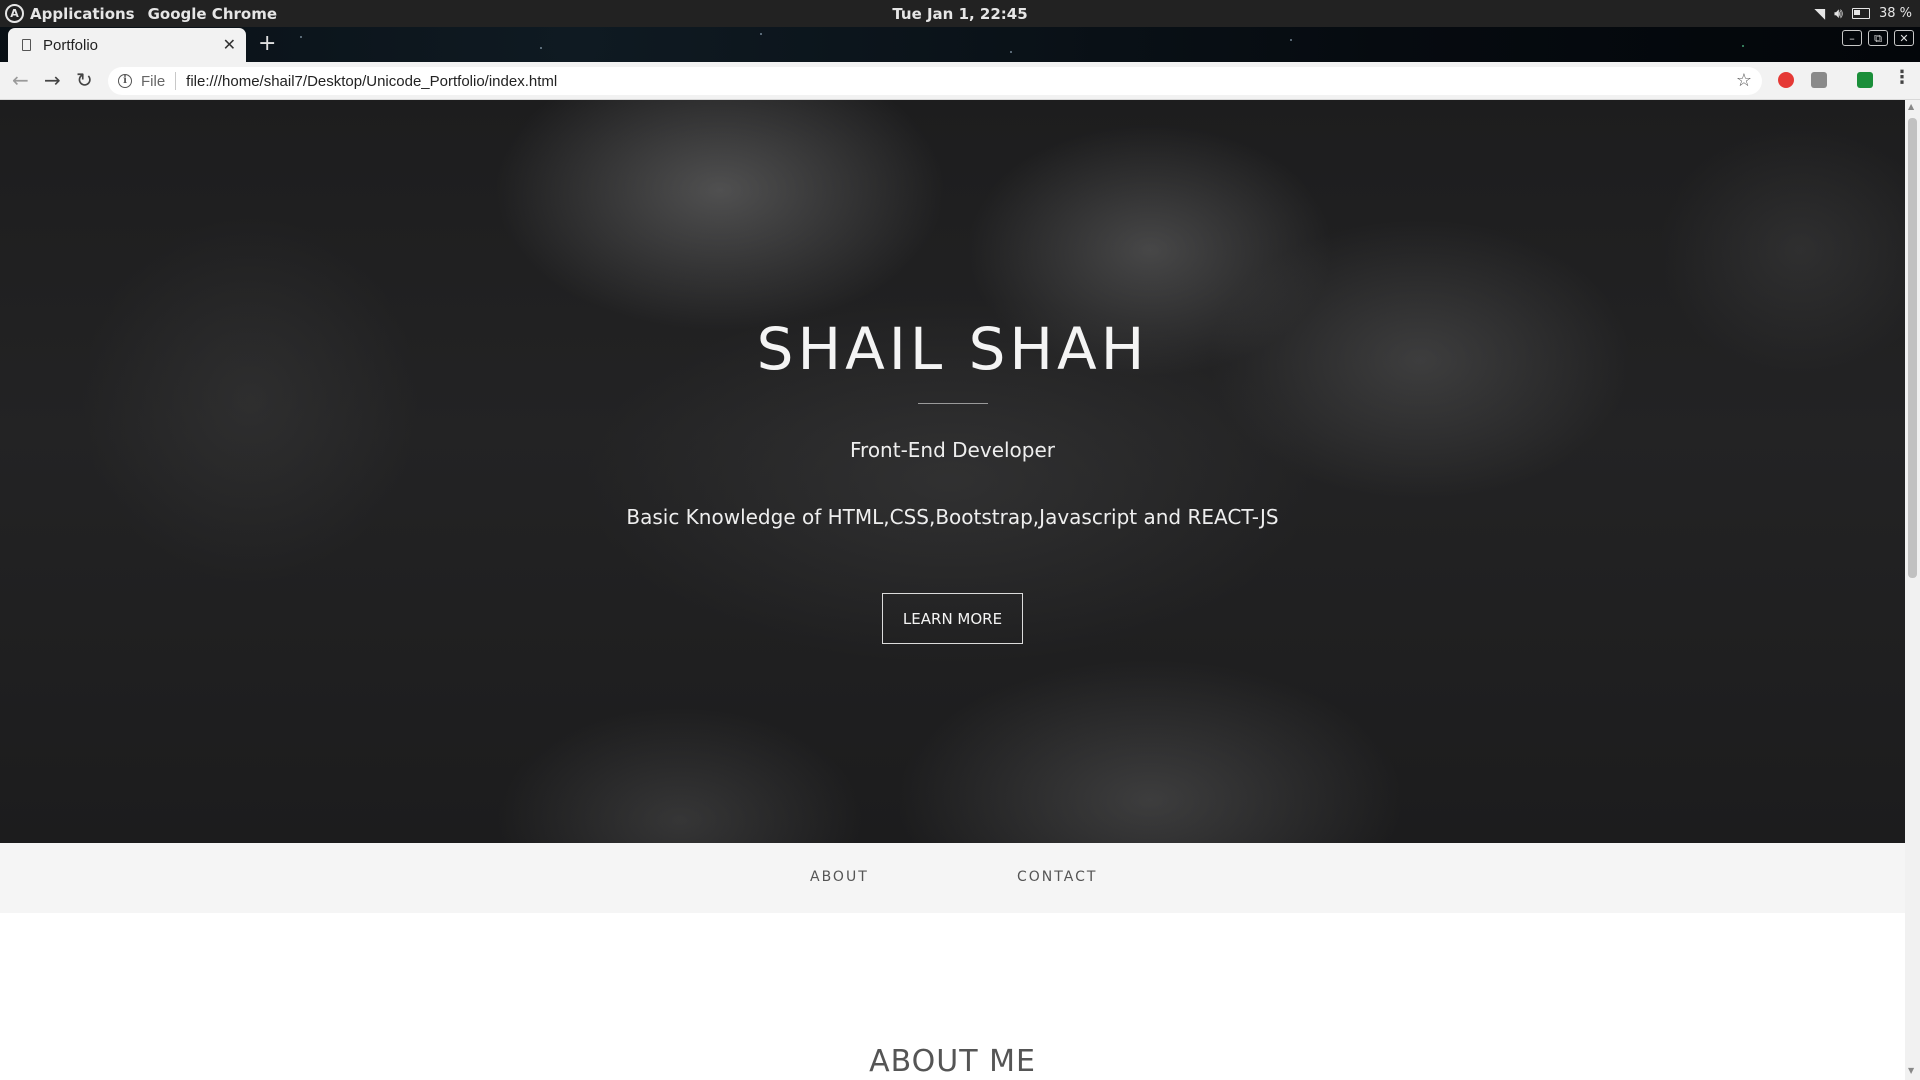 The width and height of the screenshot is (1920, 1080). Describe the element at coordinates (145, 13) in the screenshot. I see `os-panel-left: A Applications Google Chrome` at that location.